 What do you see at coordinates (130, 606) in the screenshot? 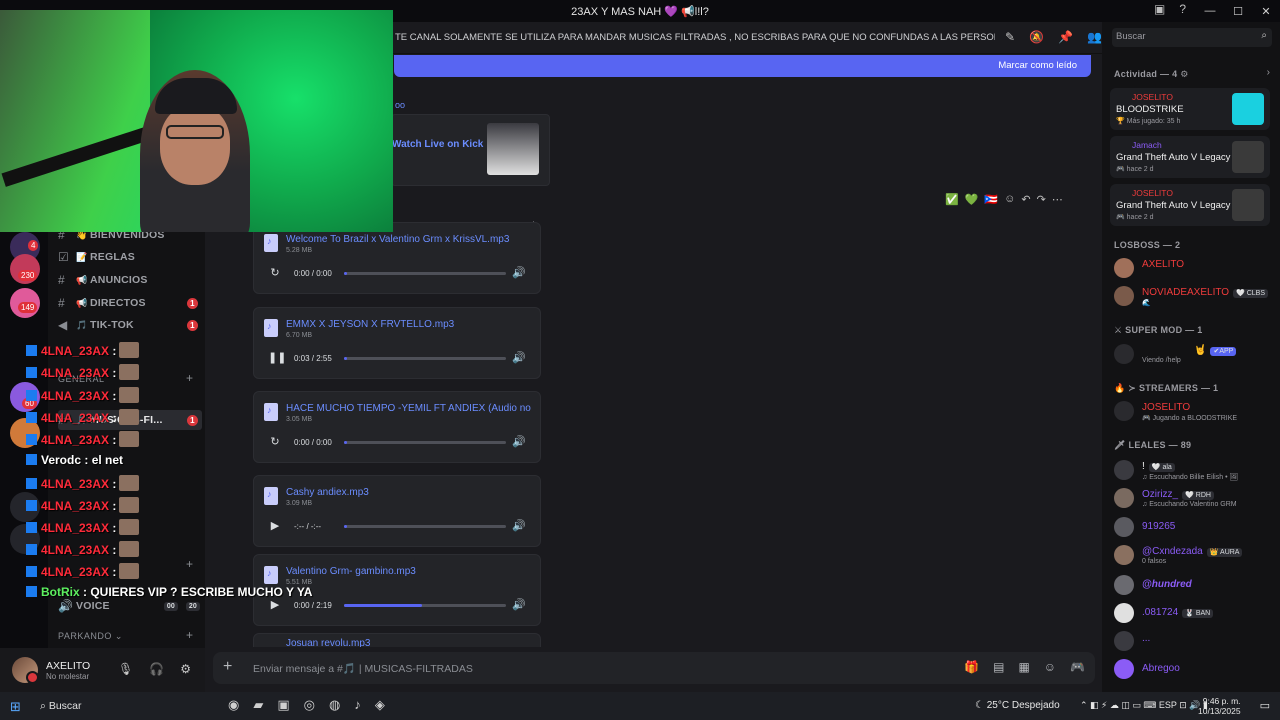
I see `channel-voice: 🔊 VOICE 00 20` at bounding box center [130, 606].